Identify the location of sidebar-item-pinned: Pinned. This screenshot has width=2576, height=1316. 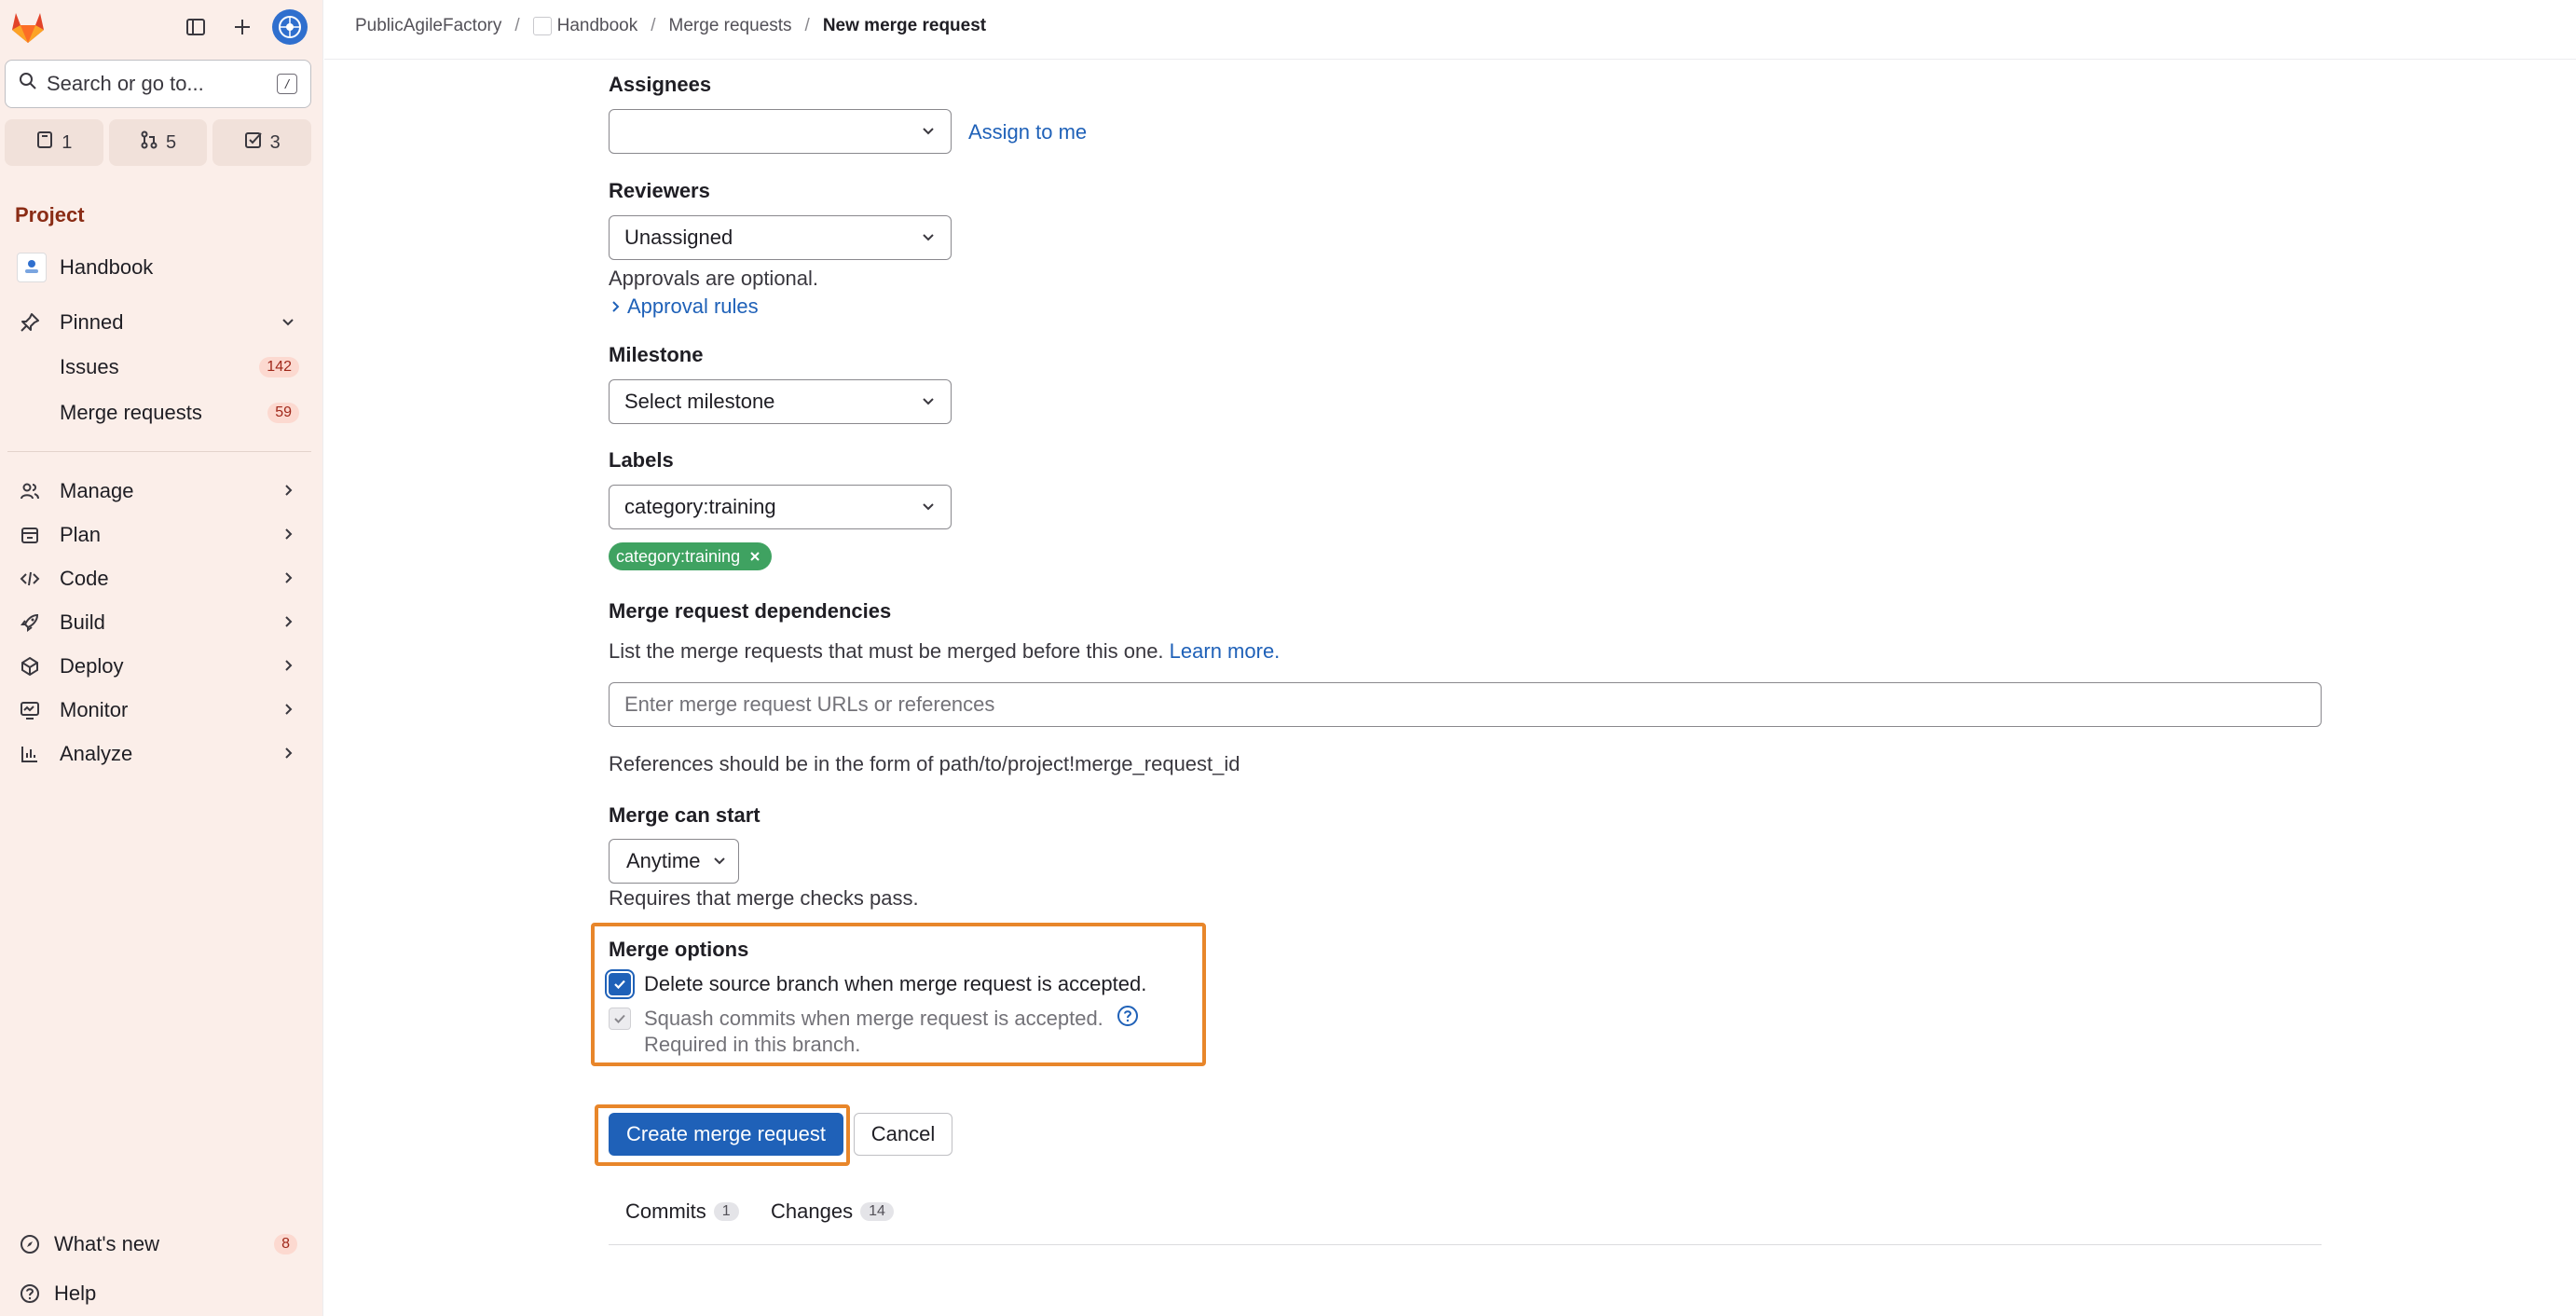
(161, 322).